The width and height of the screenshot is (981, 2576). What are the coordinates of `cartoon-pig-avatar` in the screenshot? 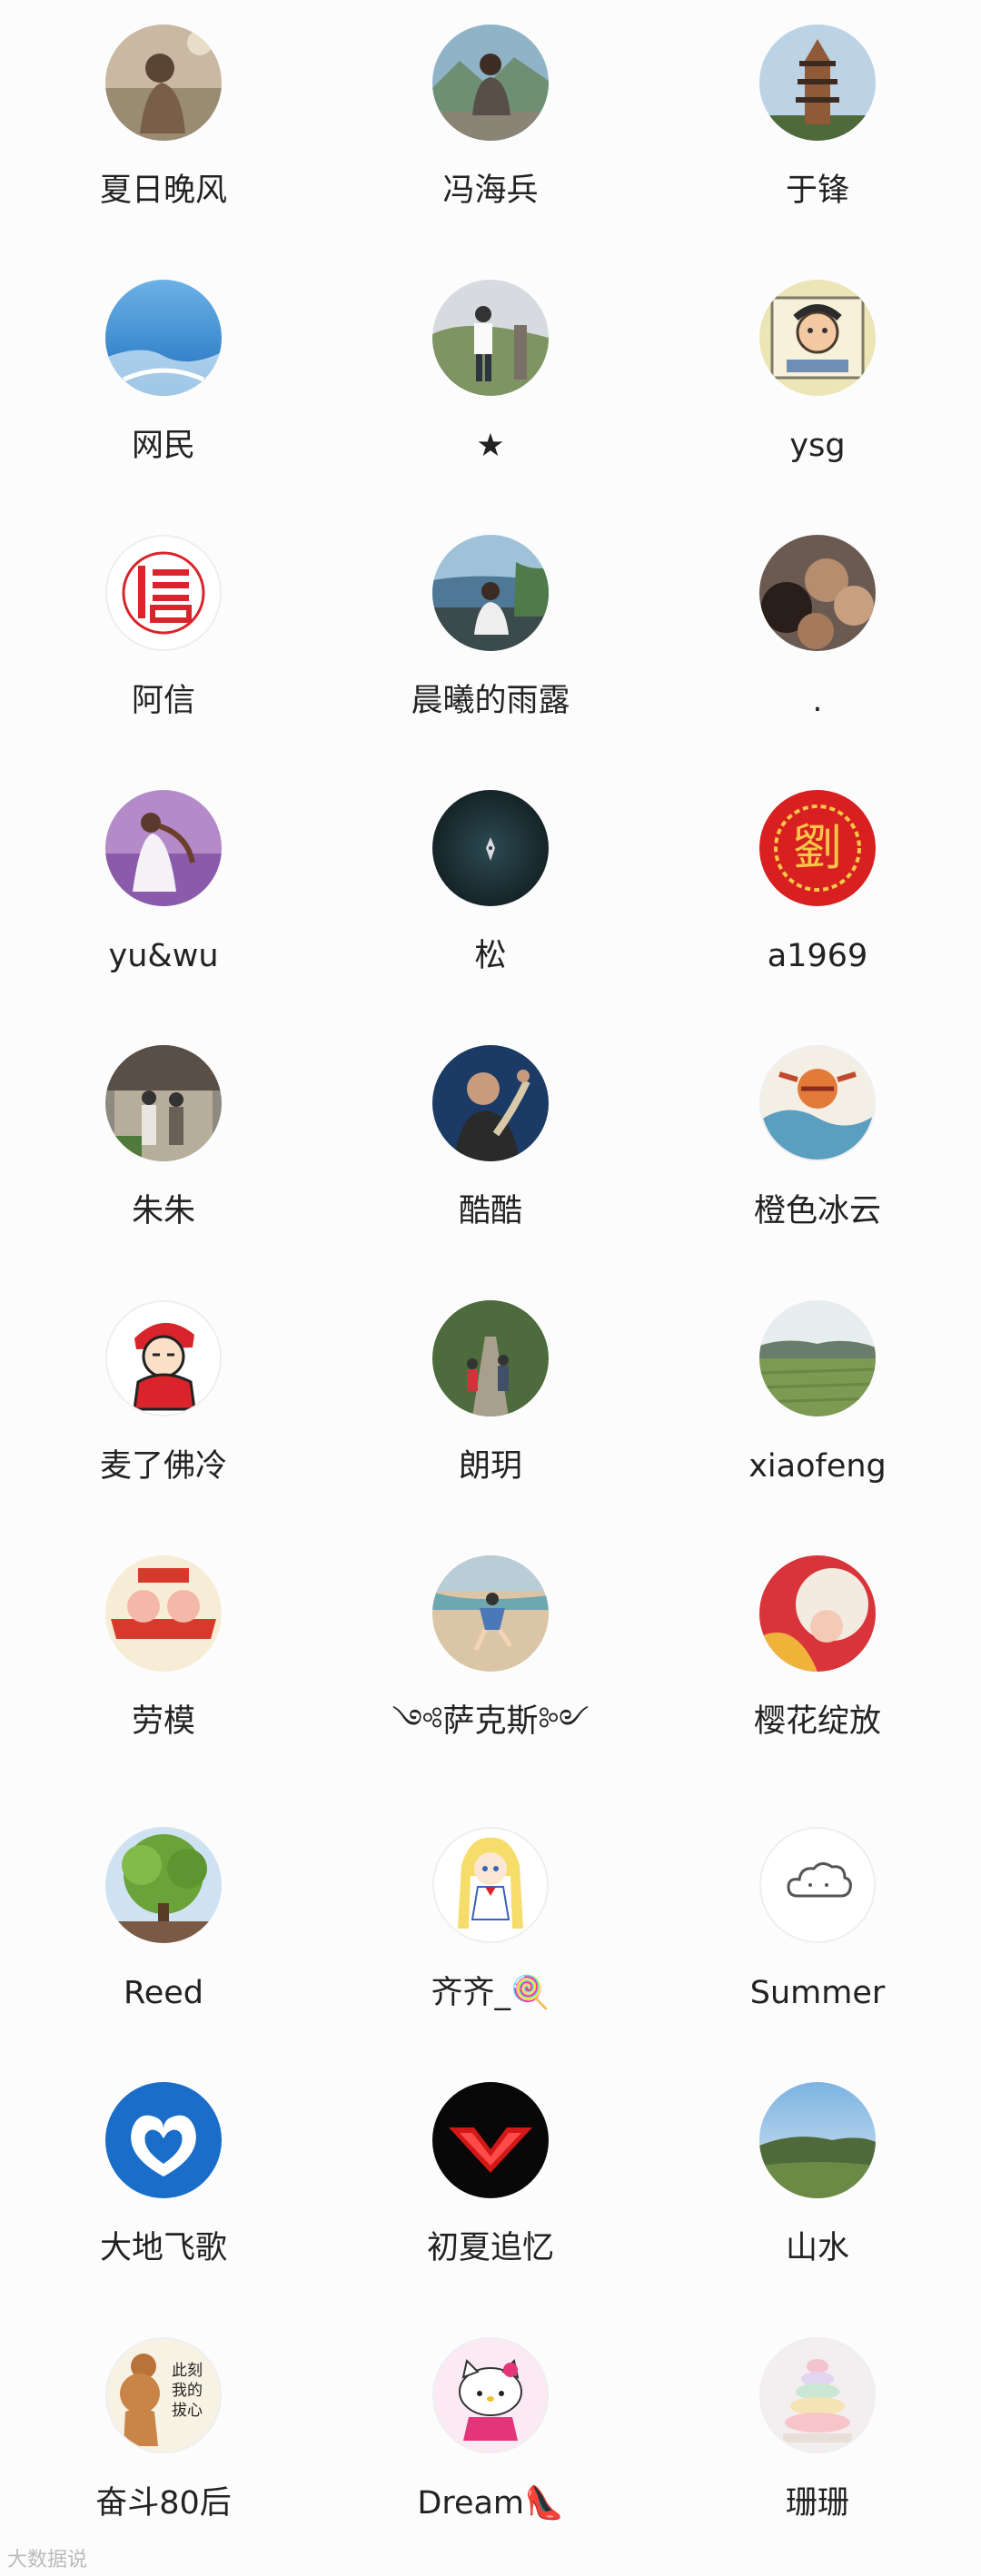 It's located at (163, 1613).